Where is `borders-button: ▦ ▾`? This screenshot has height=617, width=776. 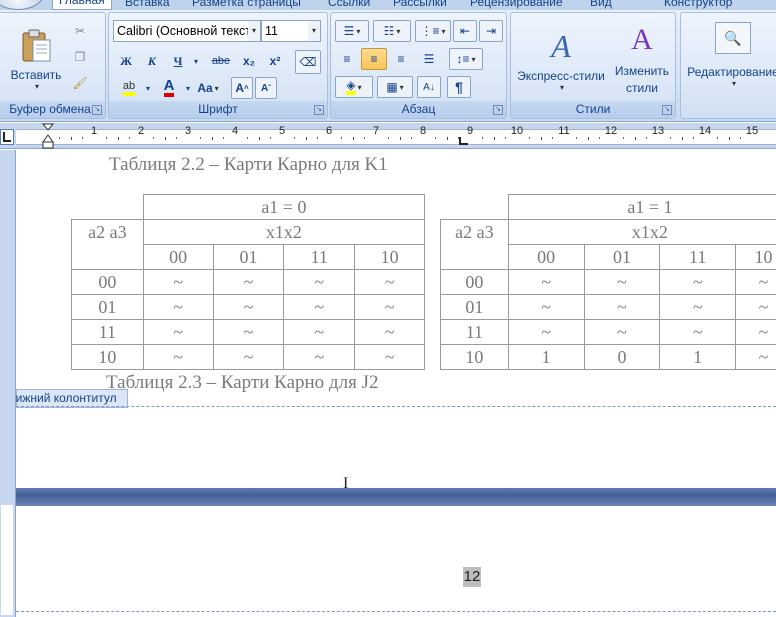 borders-button: ▦ ▾ is located at coordinates (395, 87).